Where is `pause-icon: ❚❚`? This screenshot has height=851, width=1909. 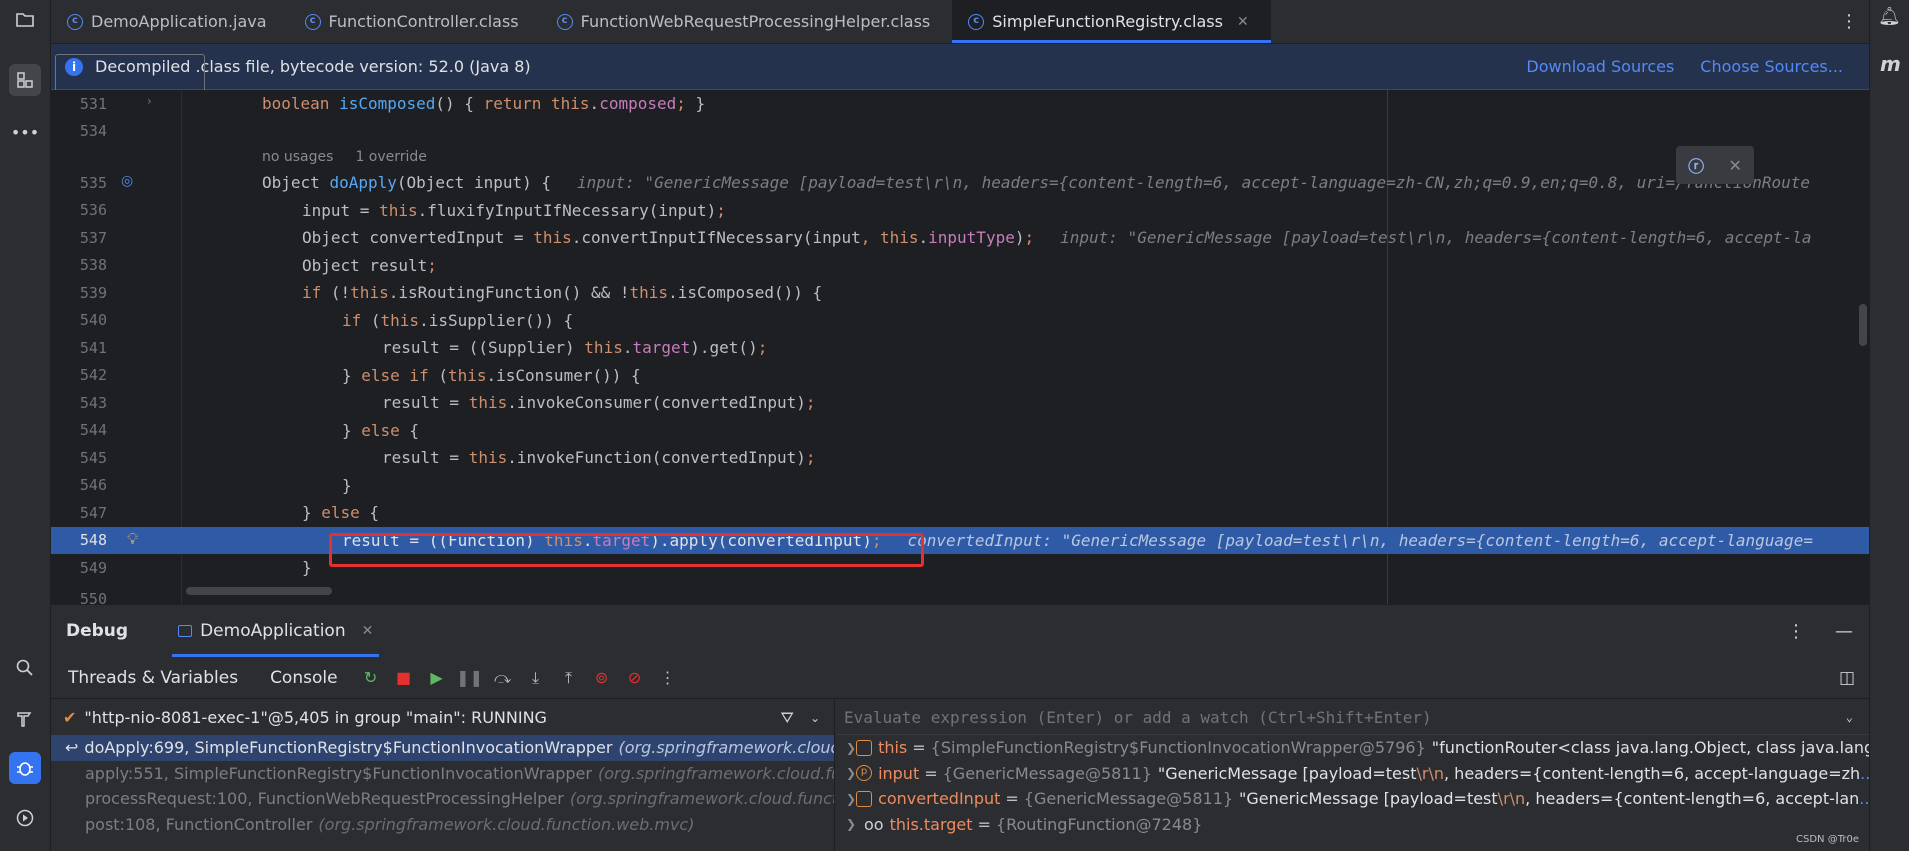 pause-icon: ❚❚ is located at coordinates (469, 678).